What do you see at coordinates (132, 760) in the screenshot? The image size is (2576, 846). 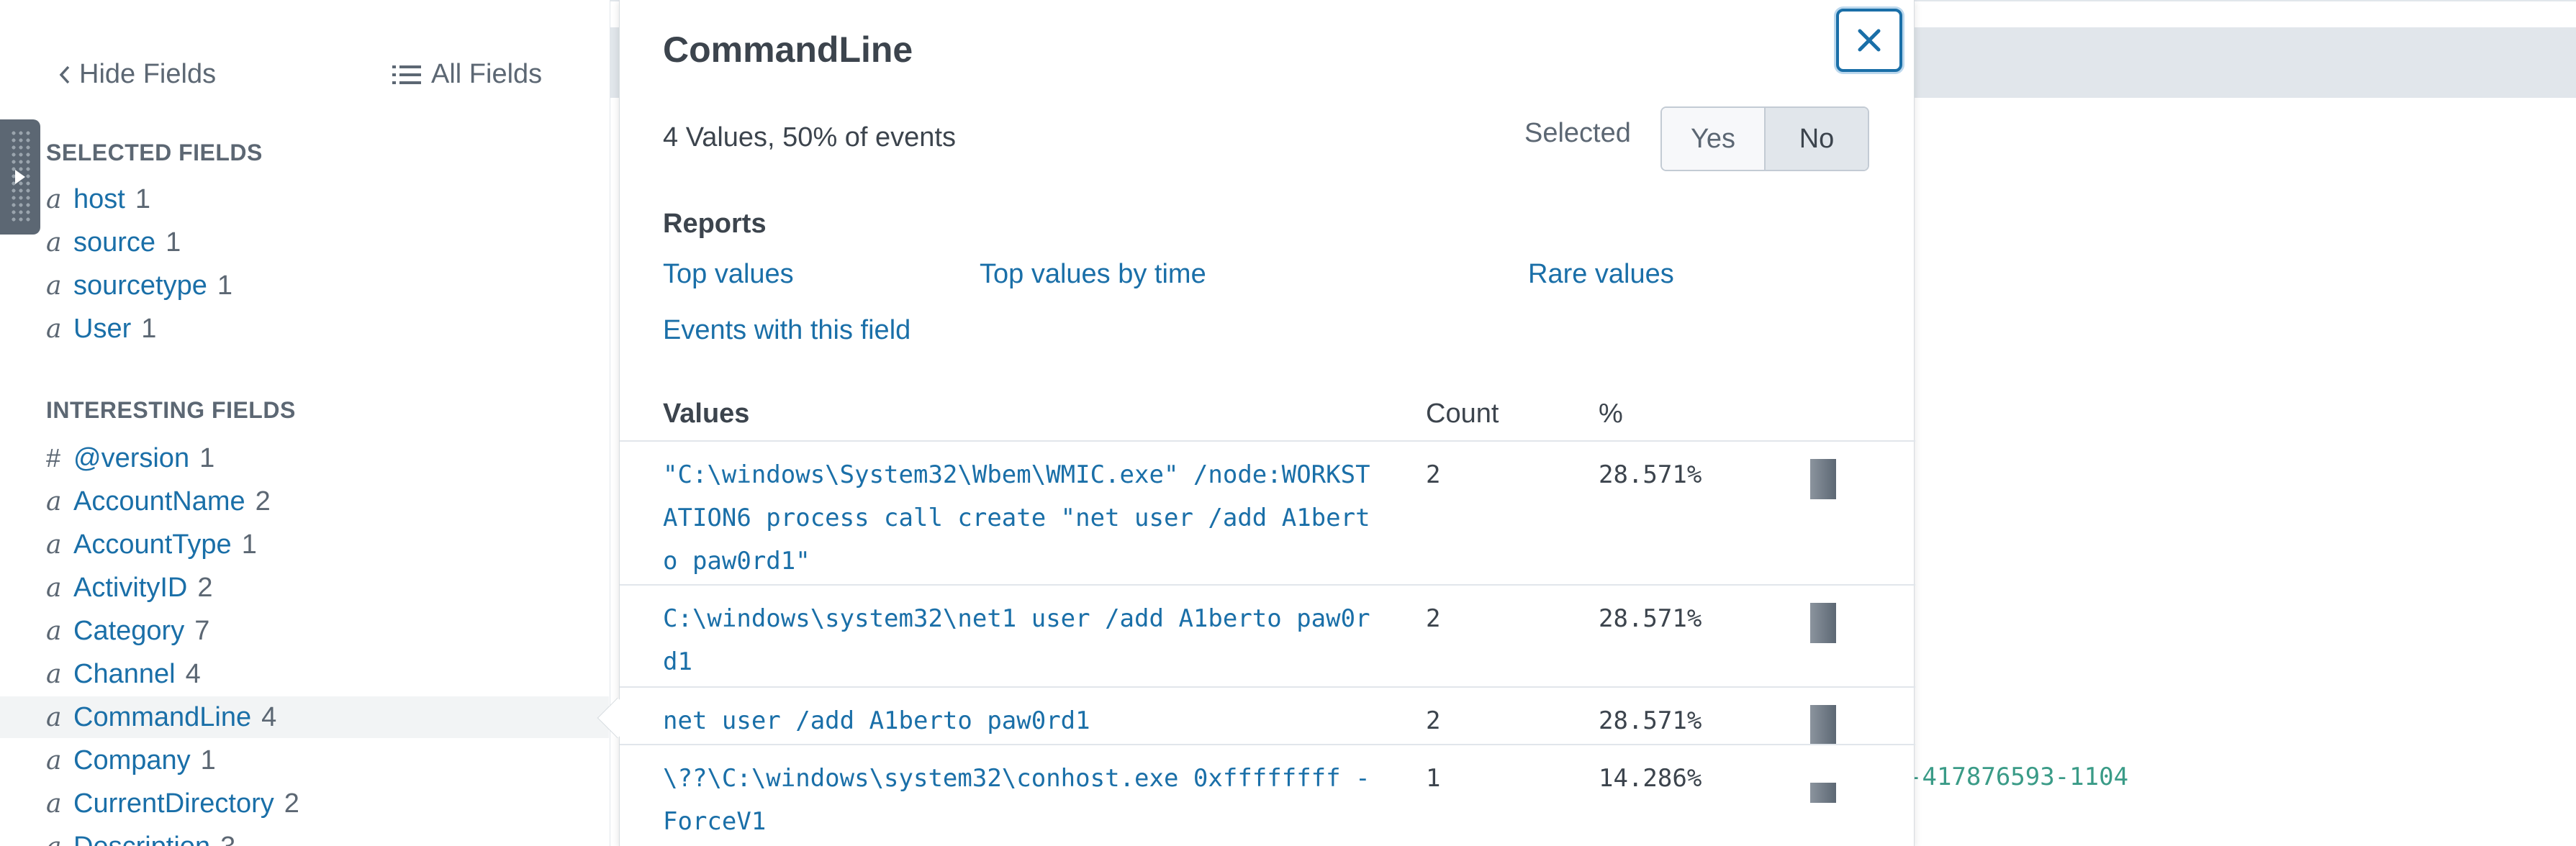 I see `field-name: Company` at bounding box center [132, 760].